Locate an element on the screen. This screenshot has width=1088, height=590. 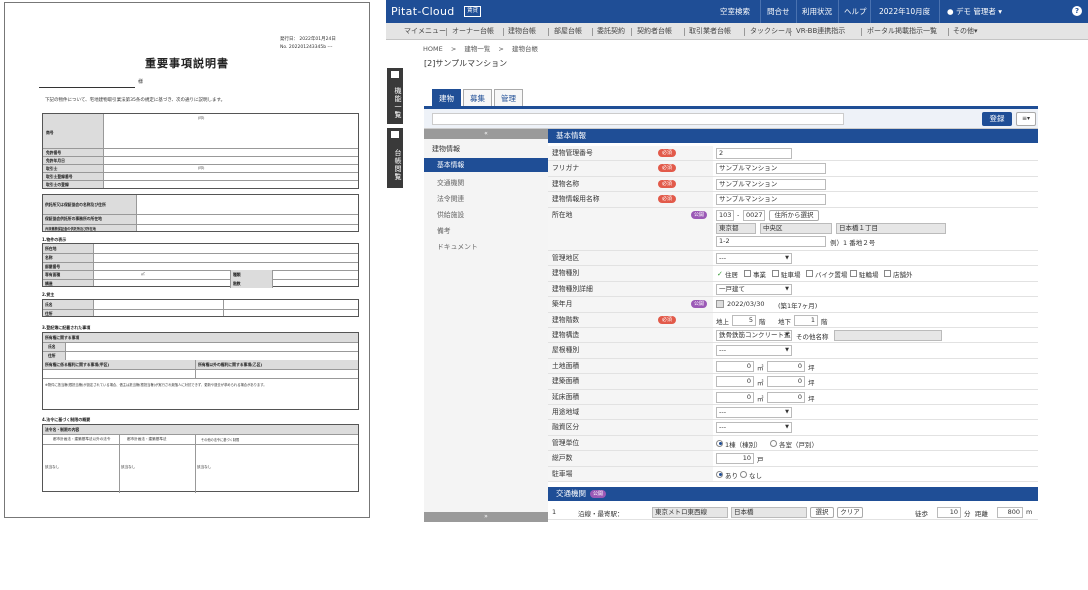
row-roof: 屋根種別 --- ▼ is located at coordinates (793, 351).